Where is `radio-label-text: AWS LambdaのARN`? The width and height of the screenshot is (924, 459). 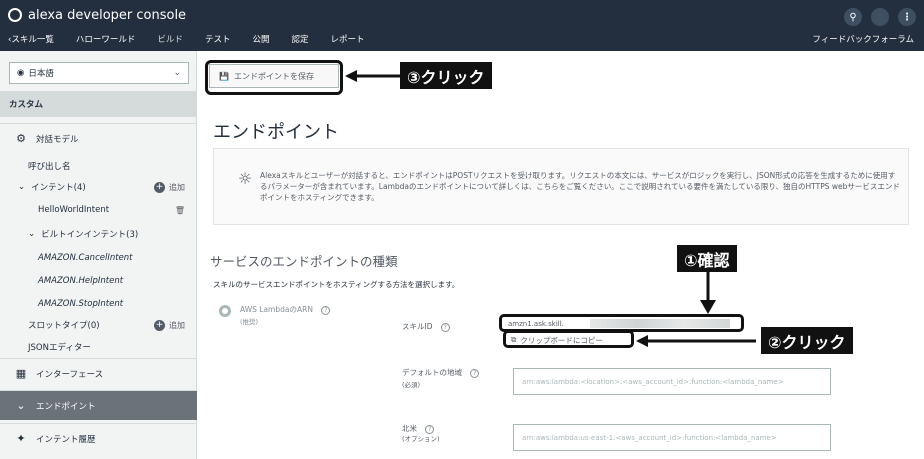
radio-label-text: AWS LambdaのARN is located at coordinates (276, 309).